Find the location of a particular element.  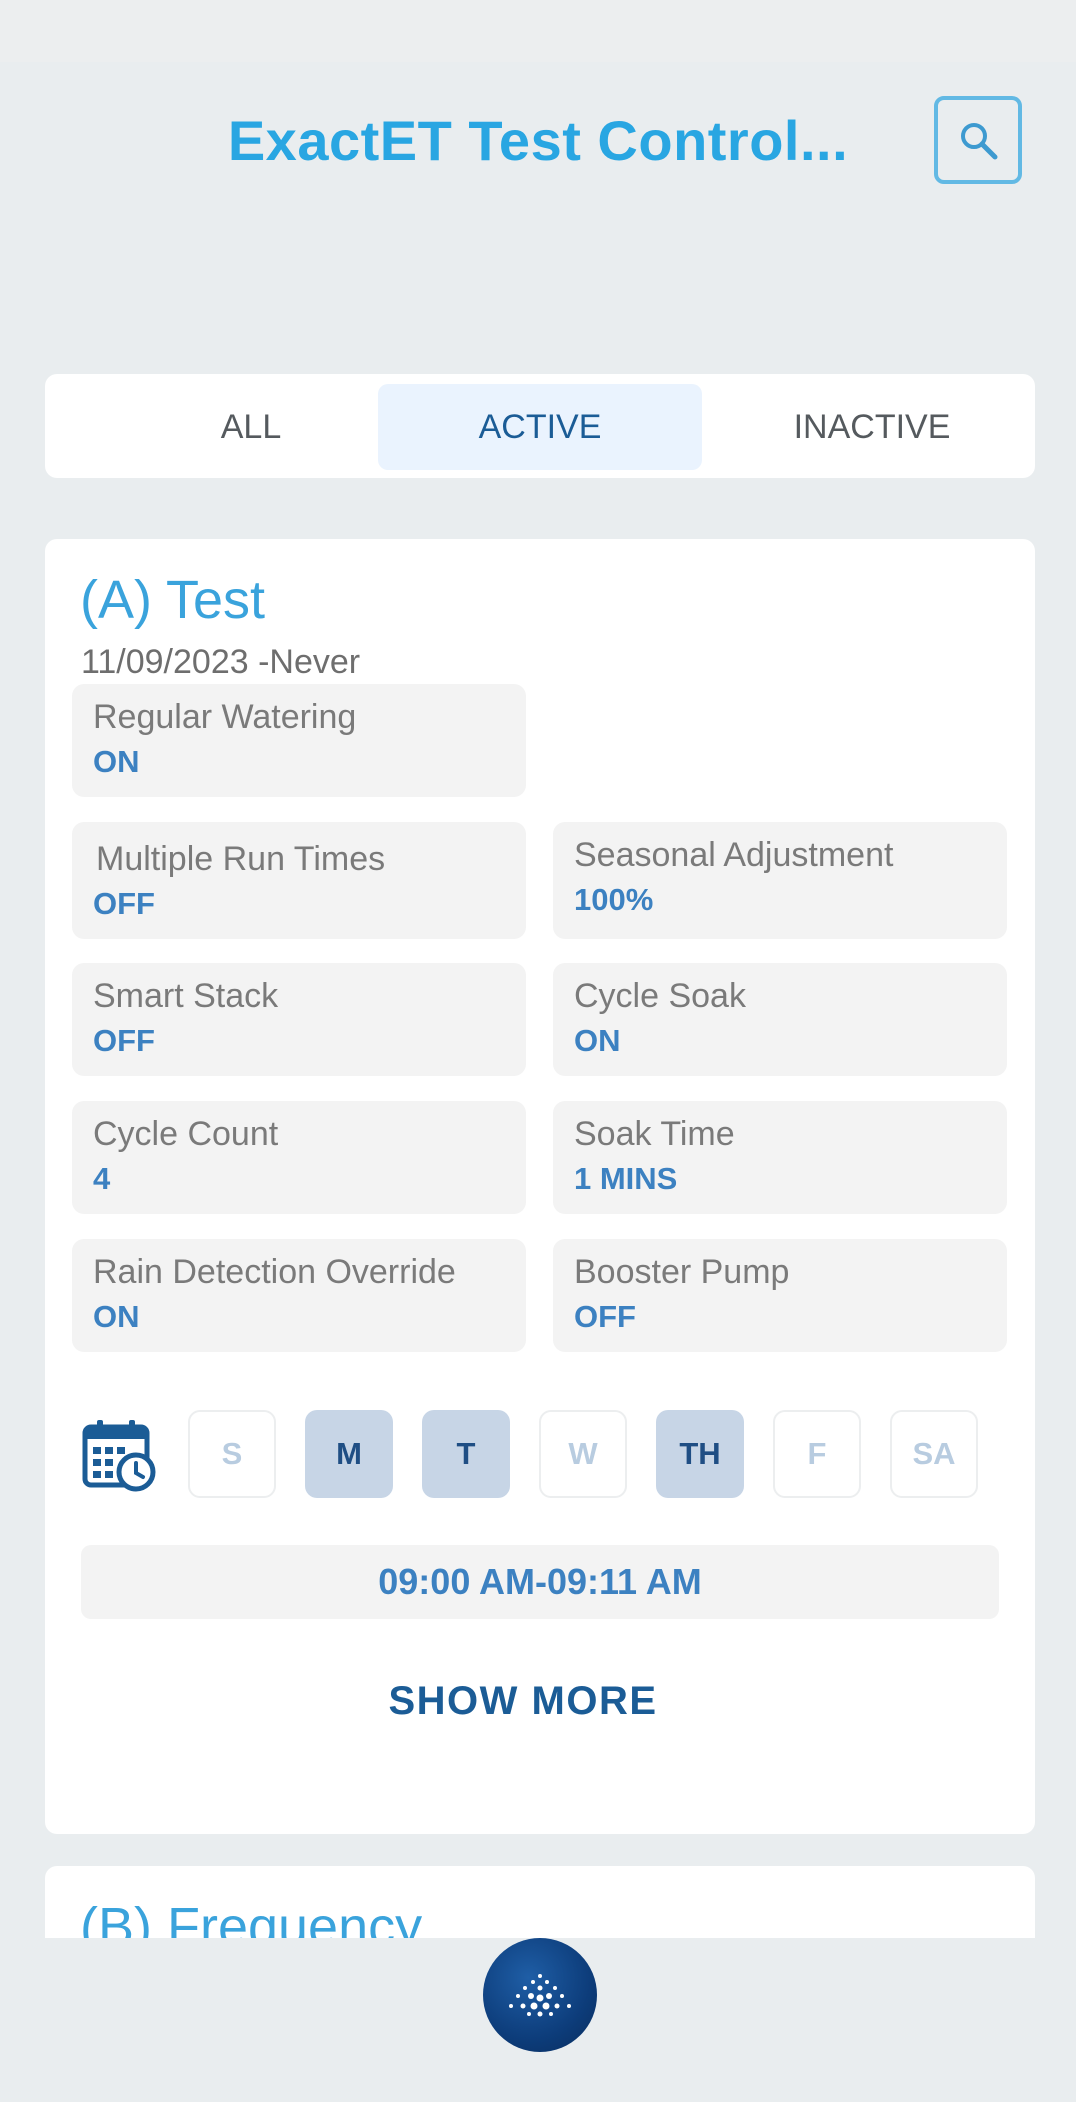

program-card-b: (B) Frequency is located at coordinates (540, 1903).